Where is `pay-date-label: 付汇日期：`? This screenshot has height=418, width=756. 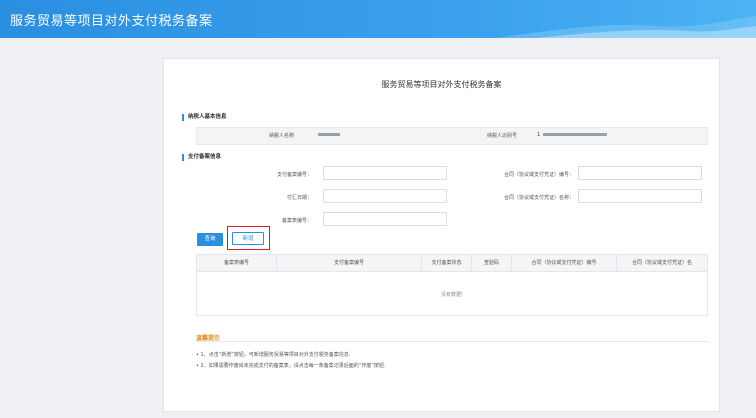
pay-date-label: 付汇日期： is located at coordinates (299, 198).